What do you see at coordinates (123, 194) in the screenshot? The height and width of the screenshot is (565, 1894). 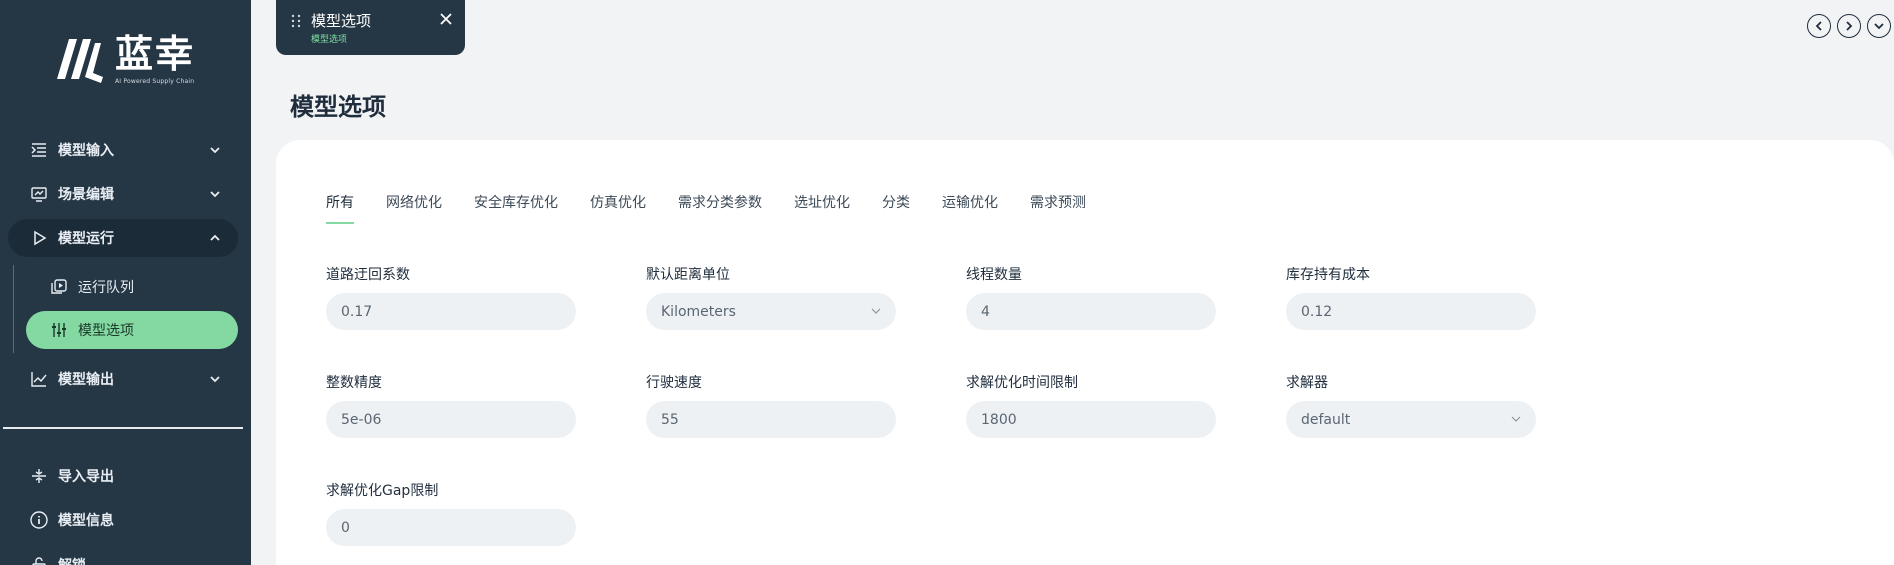 I see `sidebar-item-scene-edit: 场景编辑` at bounding box center [123, 194].